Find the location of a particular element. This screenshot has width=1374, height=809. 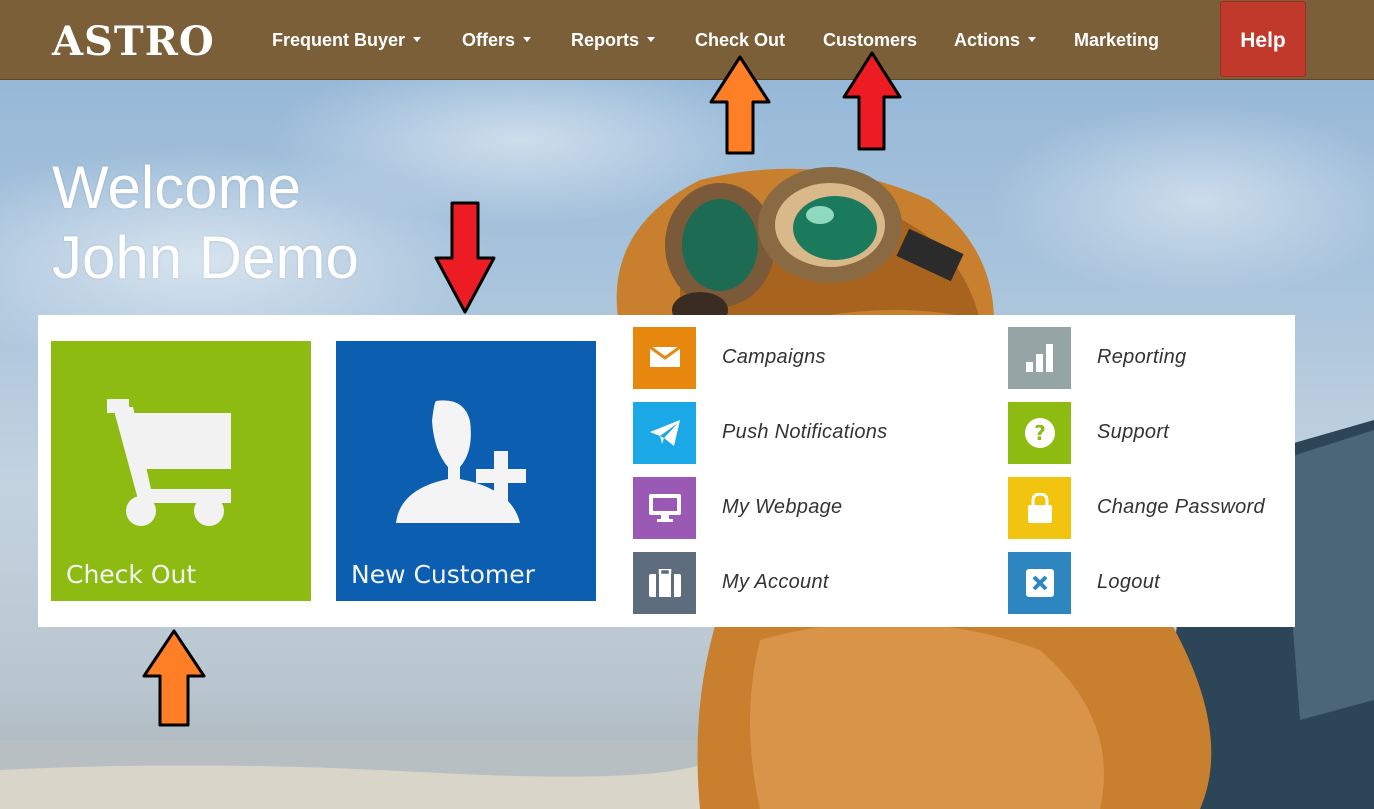

menu-item-my-account: My Account is located at coordinates (798, 583).